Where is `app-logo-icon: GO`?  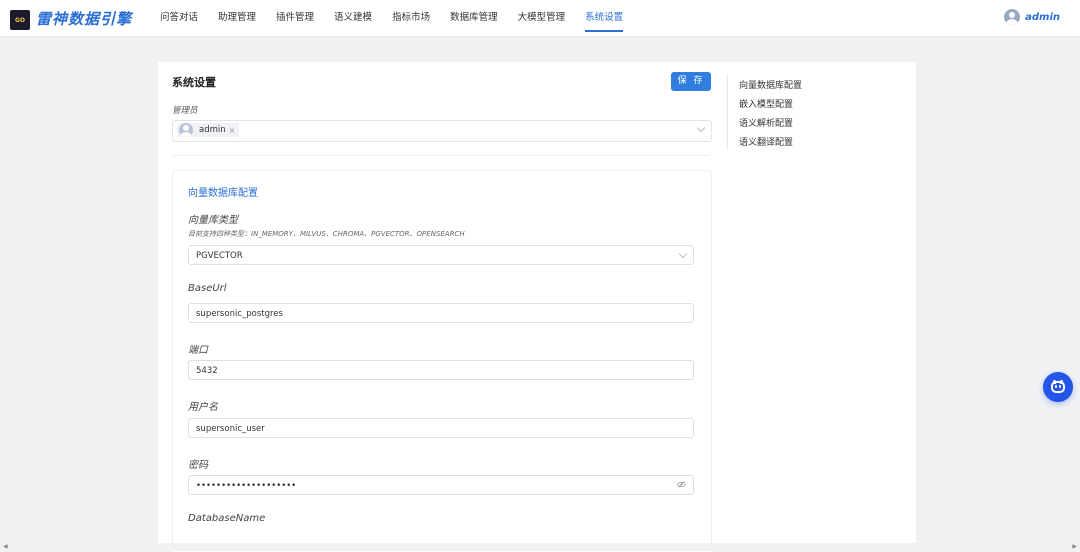 app-logo-icon: GO is located at coordinates (20, 20).